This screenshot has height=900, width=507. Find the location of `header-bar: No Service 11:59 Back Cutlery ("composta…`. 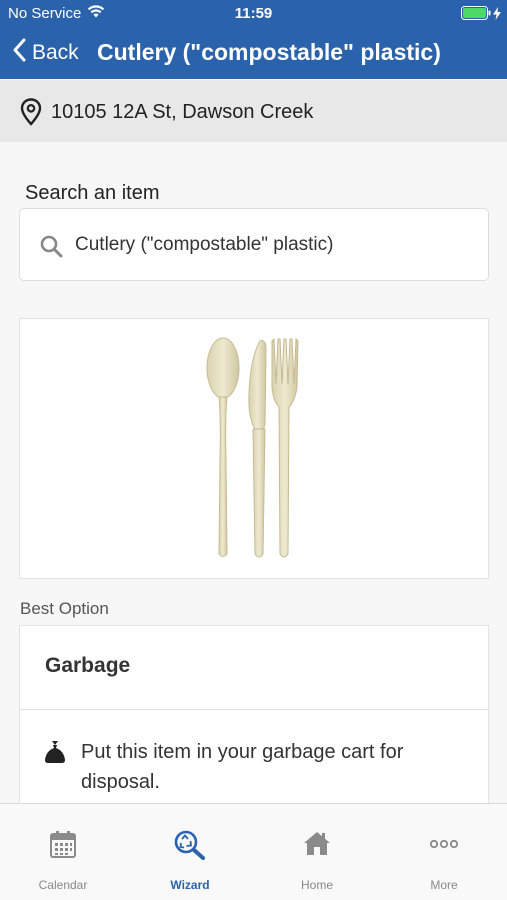

header-bar: No Service 11:59 Back Cutlery ("composta… is located at coordinates (253, 39).